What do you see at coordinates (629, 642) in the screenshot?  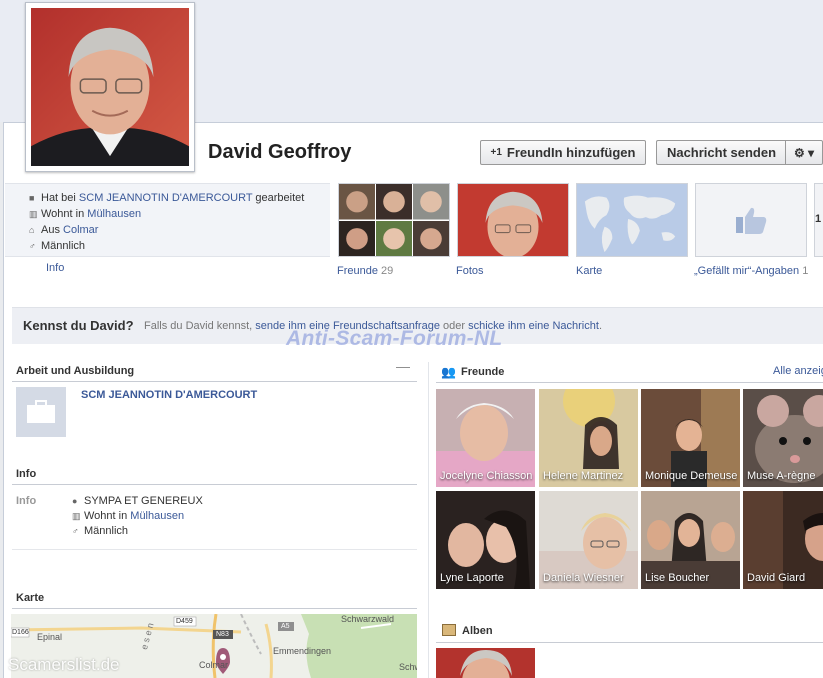 I see `albums-heading-rule` at bounding box center [629, 642].